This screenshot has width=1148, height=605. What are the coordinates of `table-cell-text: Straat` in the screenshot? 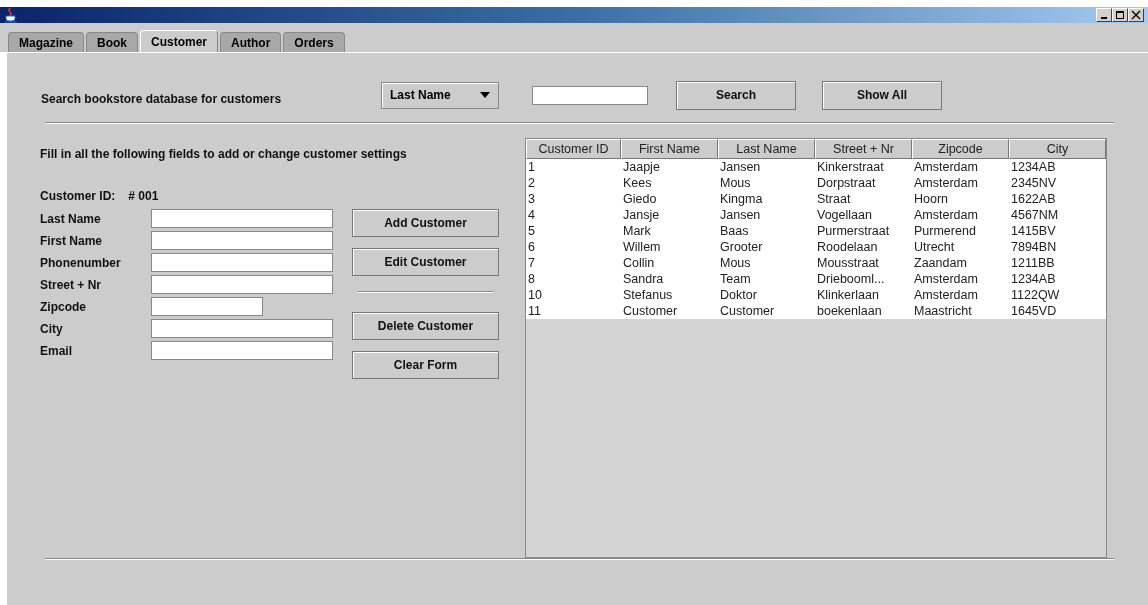 It's located at (834, 199).